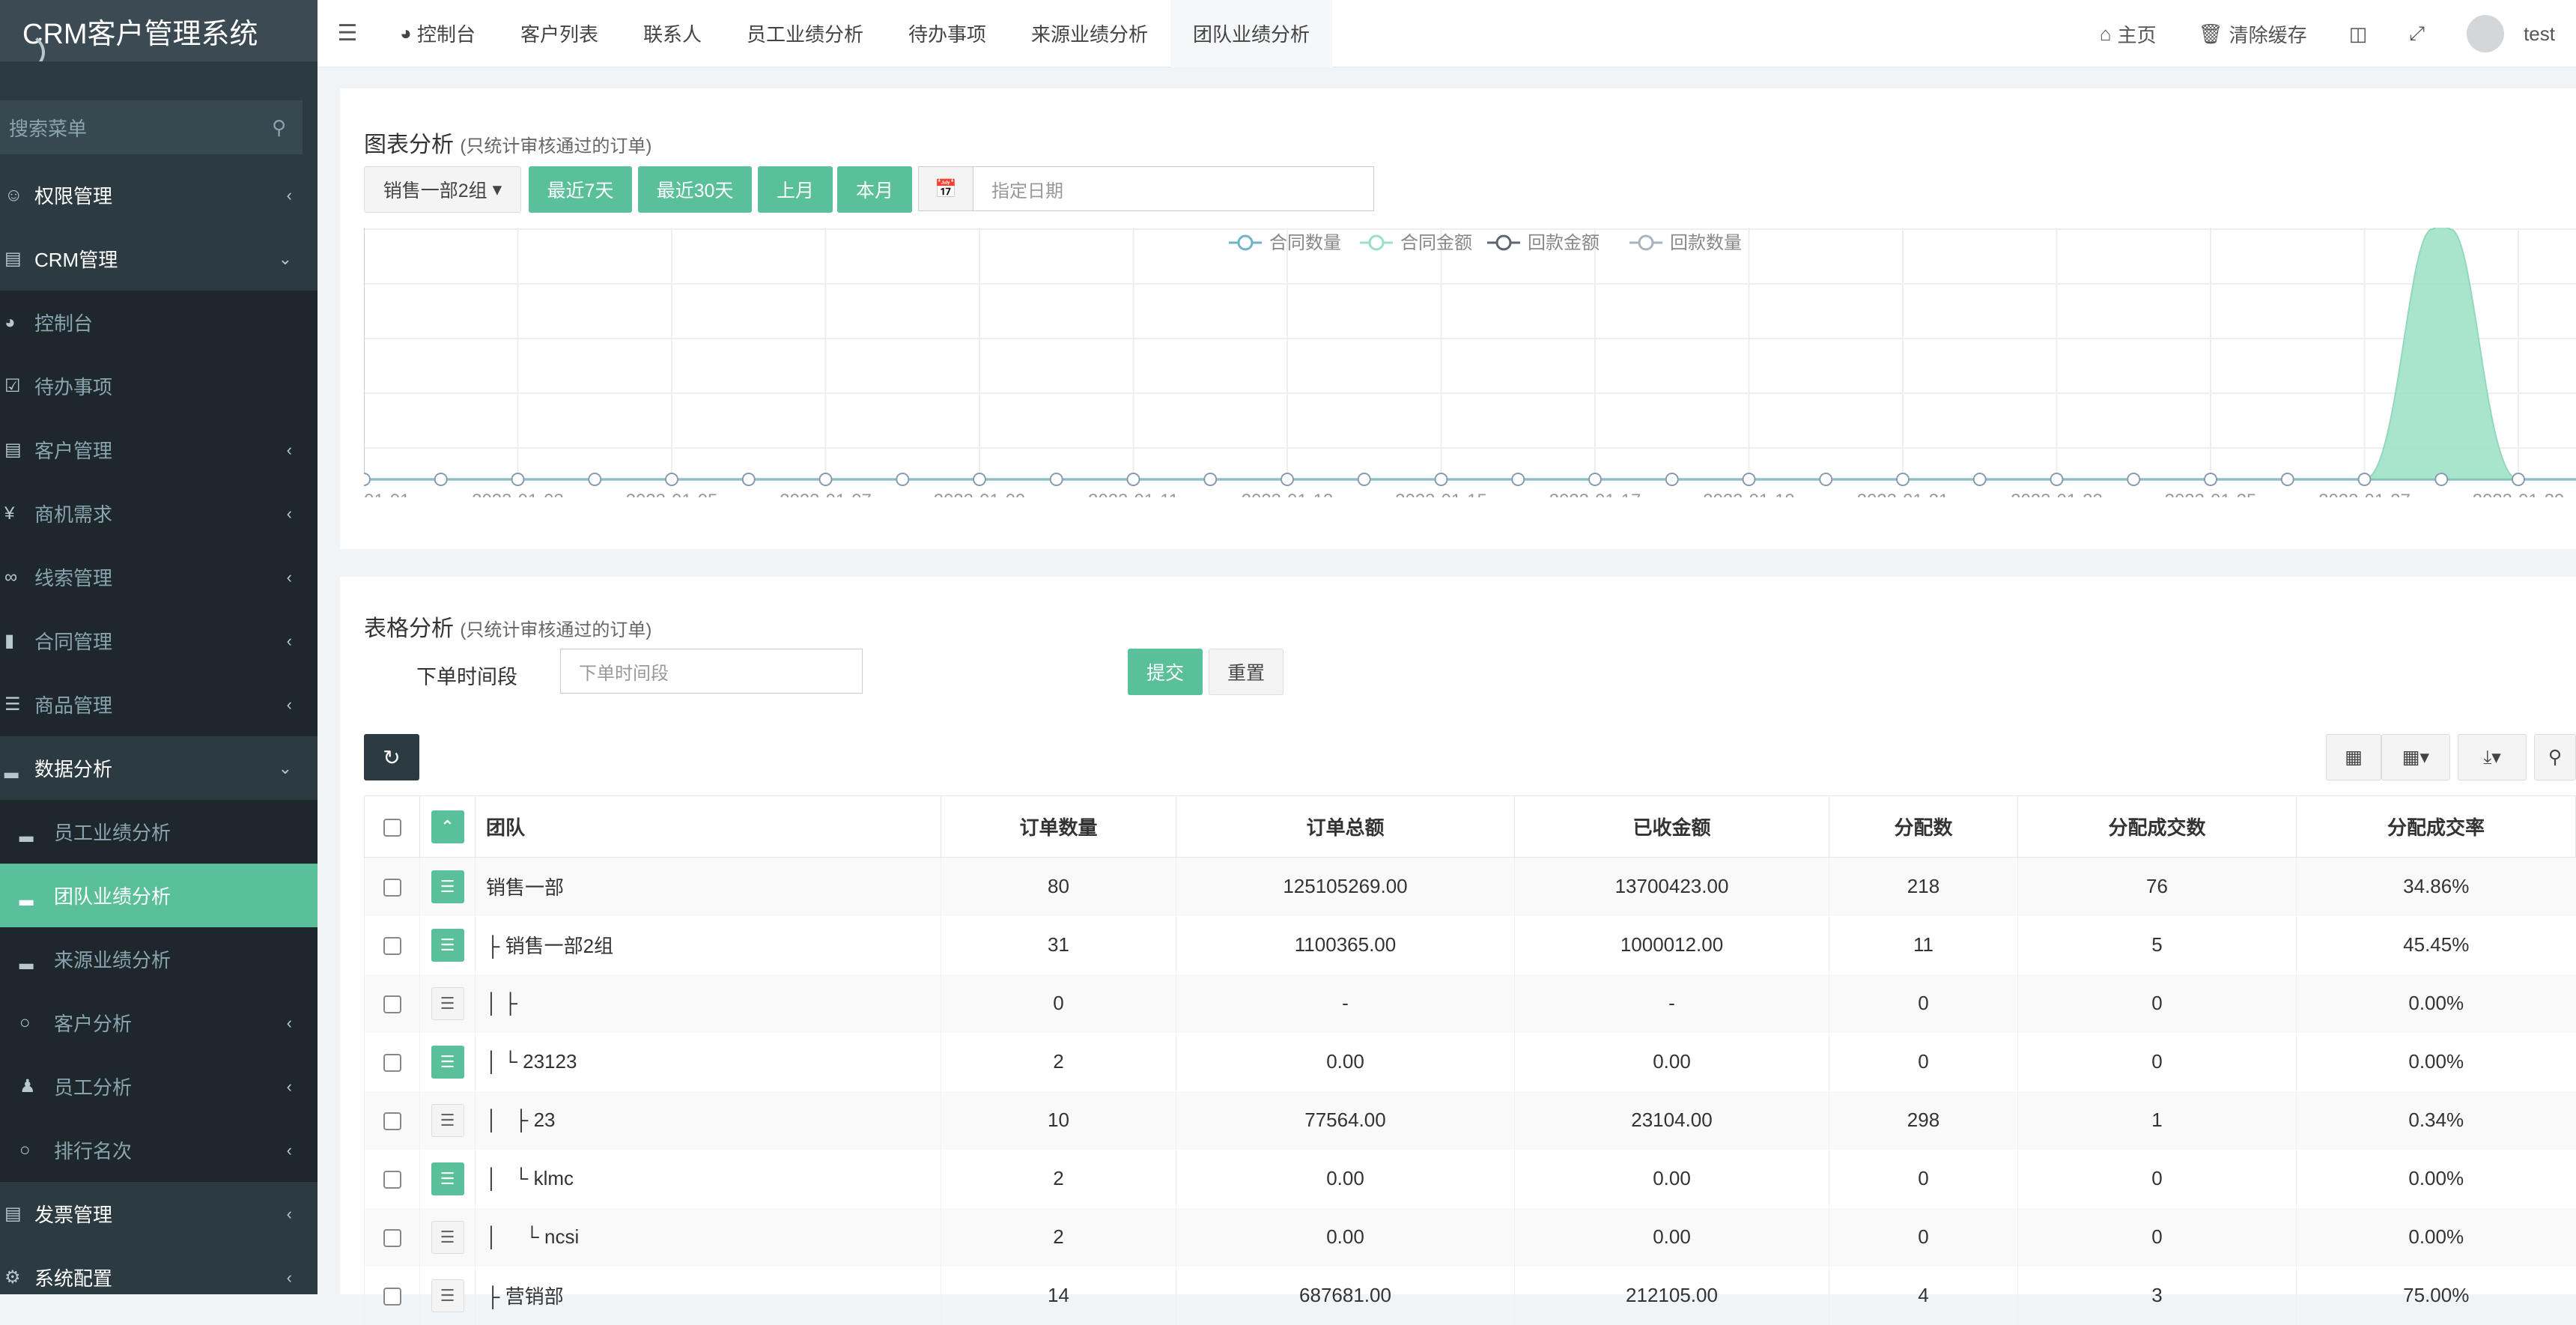  Describe the element at coordinates (2492, 757) in the screenshot. I see `export-button: ⤓▾` at that location.